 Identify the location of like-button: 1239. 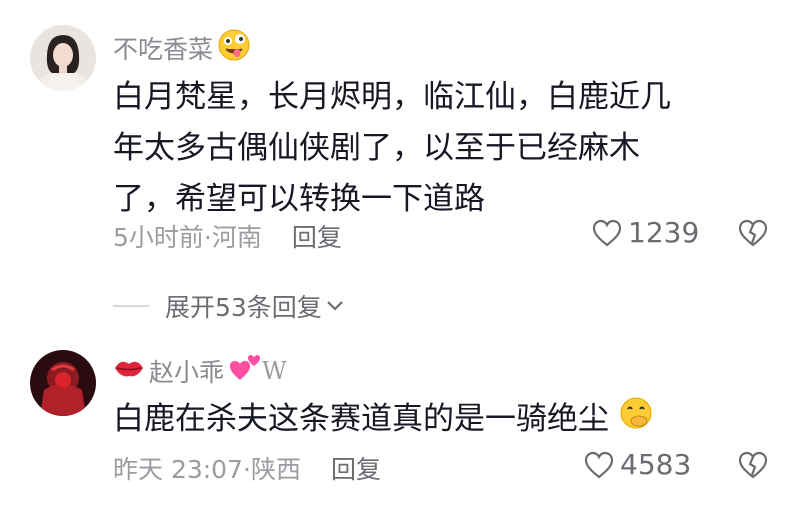
(645, 232).